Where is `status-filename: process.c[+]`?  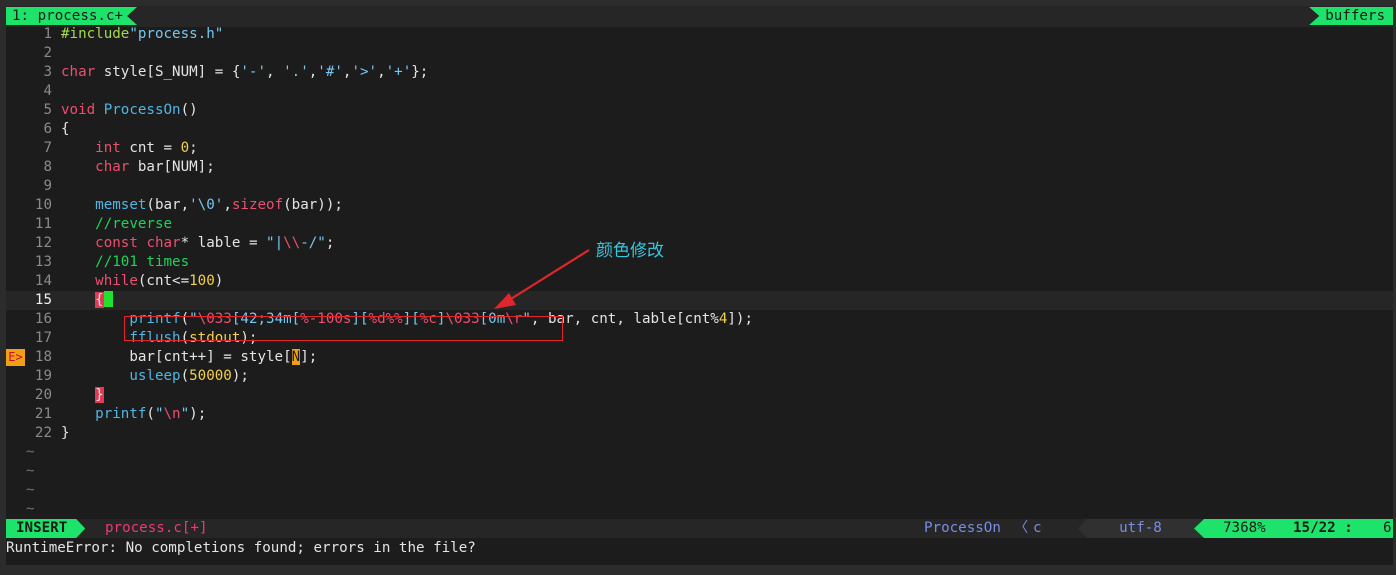
status-filename: process.c[+] is located at coordinates (156, 528).